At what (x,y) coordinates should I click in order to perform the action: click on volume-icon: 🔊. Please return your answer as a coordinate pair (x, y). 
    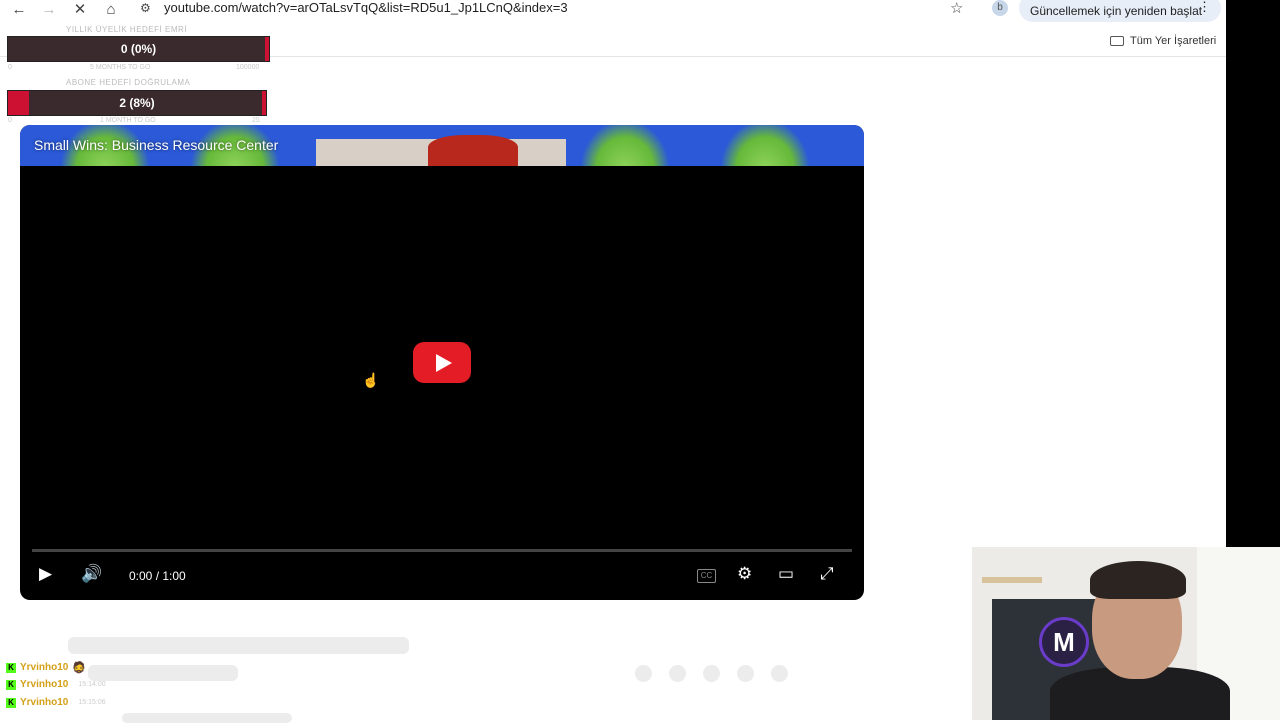
    Looking at the image, I should click on (91, 574).